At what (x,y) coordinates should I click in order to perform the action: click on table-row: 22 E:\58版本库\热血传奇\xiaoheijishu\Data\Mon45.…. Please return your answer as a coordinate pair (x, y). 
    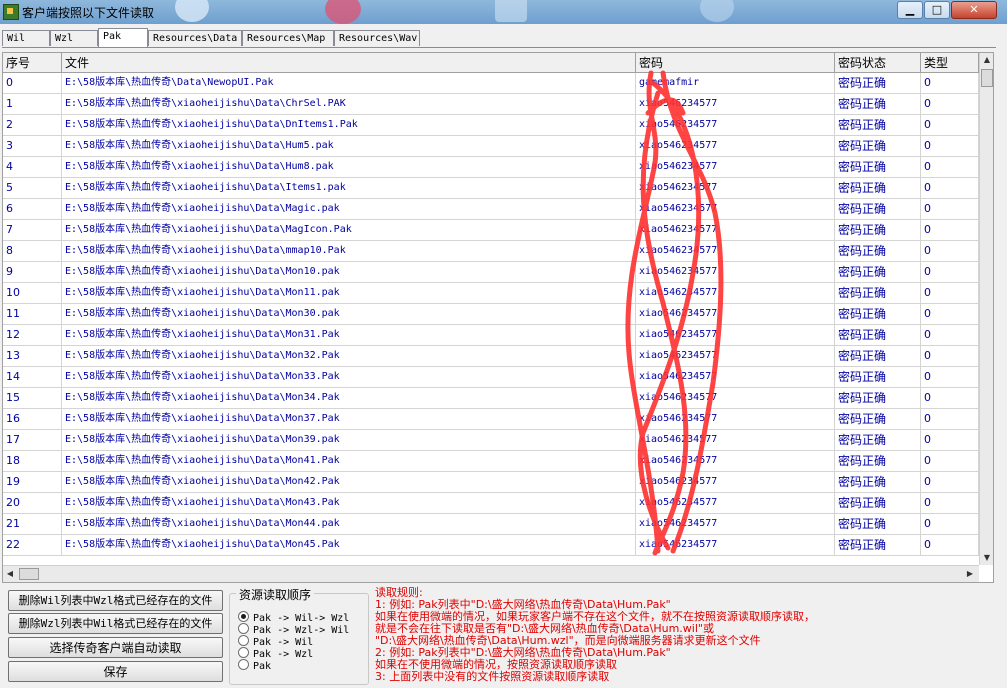
    Looking at the image, I should click on (491, 545).